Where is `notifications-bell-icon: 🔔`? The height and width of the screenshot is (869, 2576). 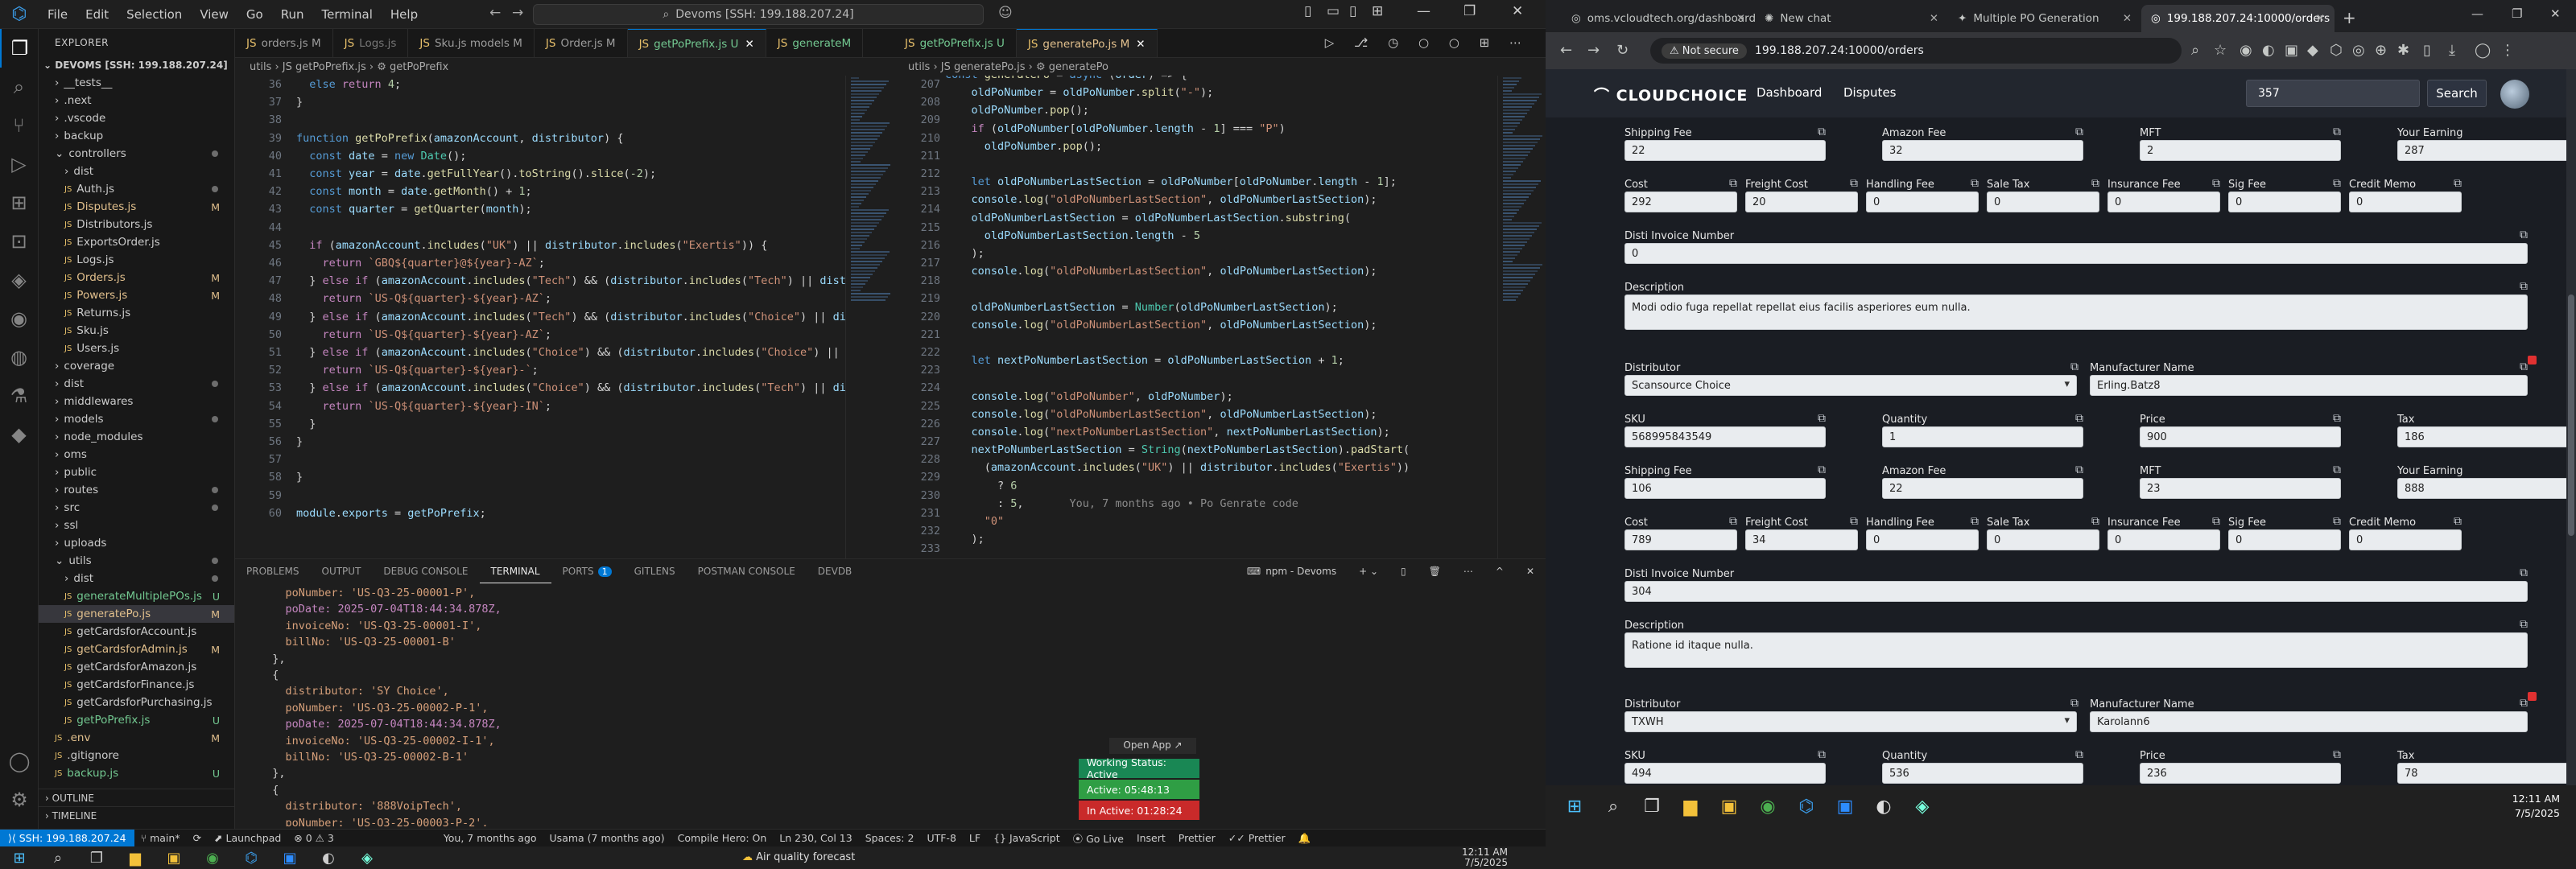
notifications-bell-icon: 🔔 is located at coordinates (1305, 838).